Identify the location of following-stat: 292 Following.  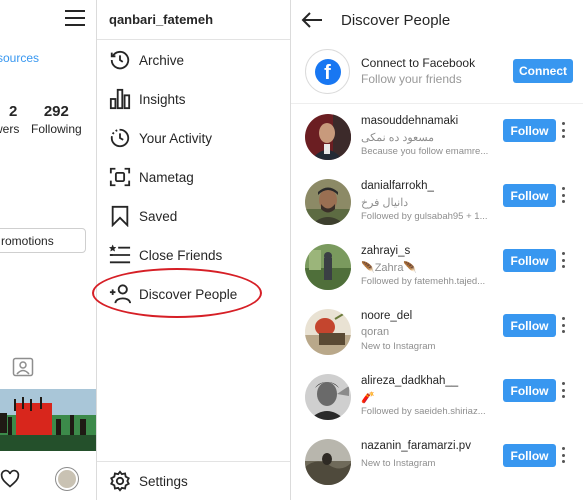
(56, 119).